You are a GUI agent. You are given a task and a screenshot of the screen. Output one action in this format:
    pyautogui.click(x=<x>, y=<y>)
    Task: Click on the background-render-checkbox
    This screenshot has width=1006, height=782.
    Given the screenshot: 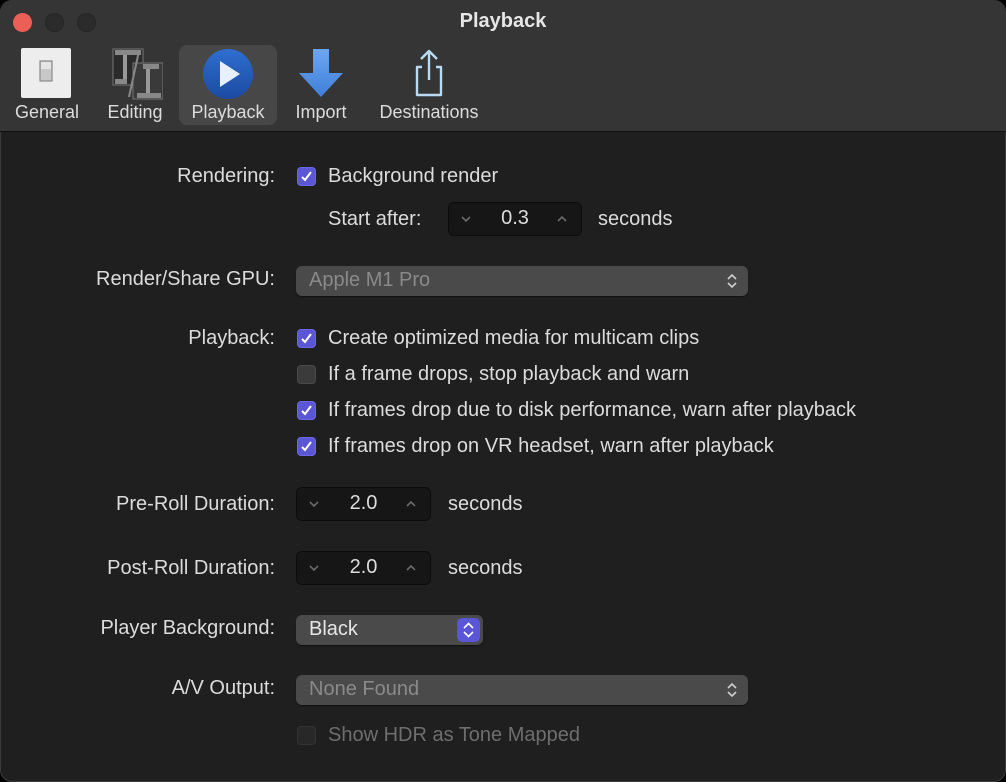 What is the action you would take?
    pyautogui.click(x=306, y=176)
    